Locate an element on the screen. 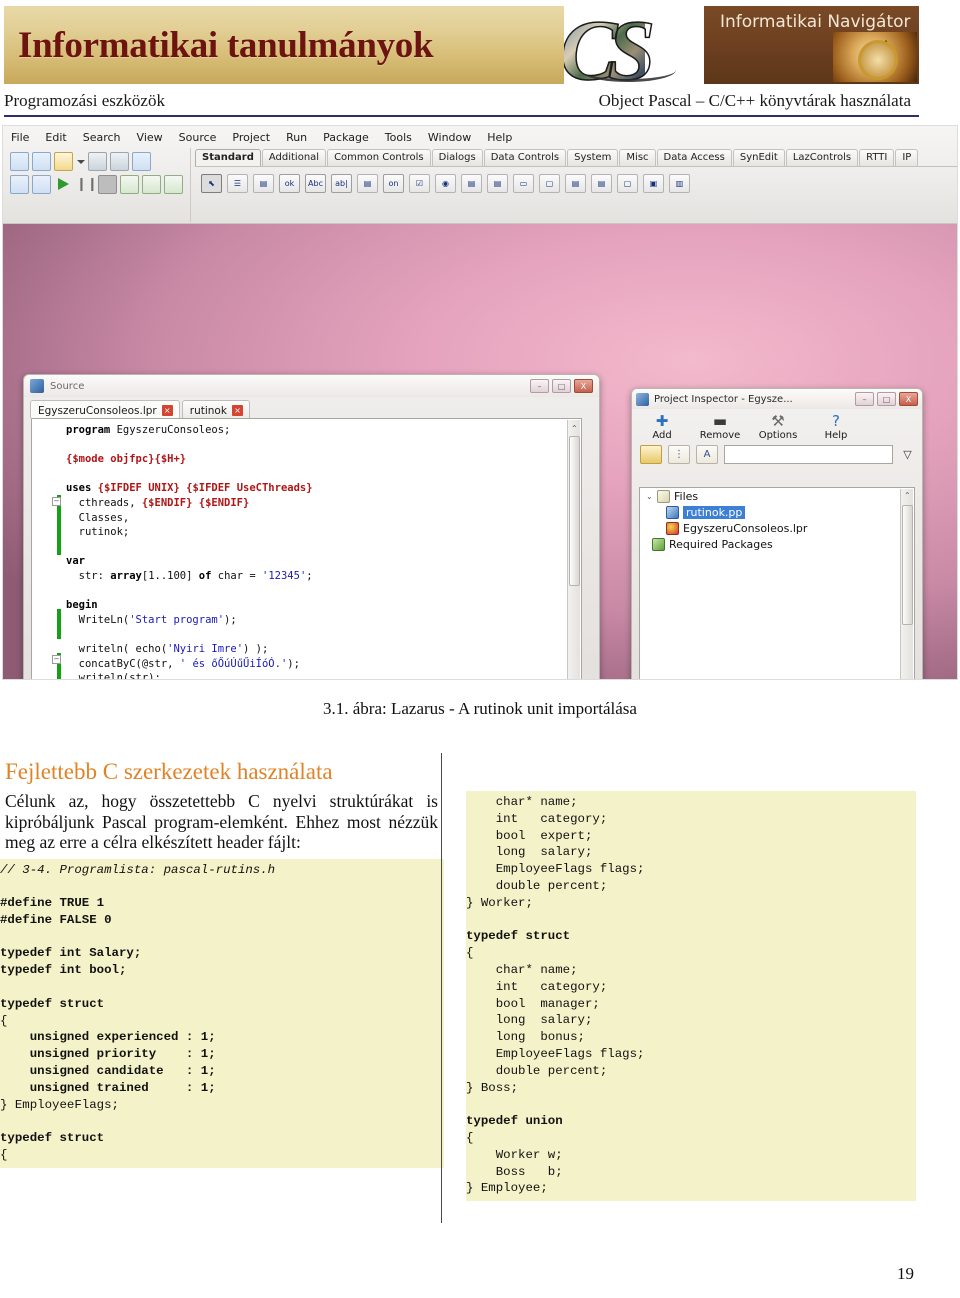  checkbox-icon: ☑ is located at coordinates (419, 183).